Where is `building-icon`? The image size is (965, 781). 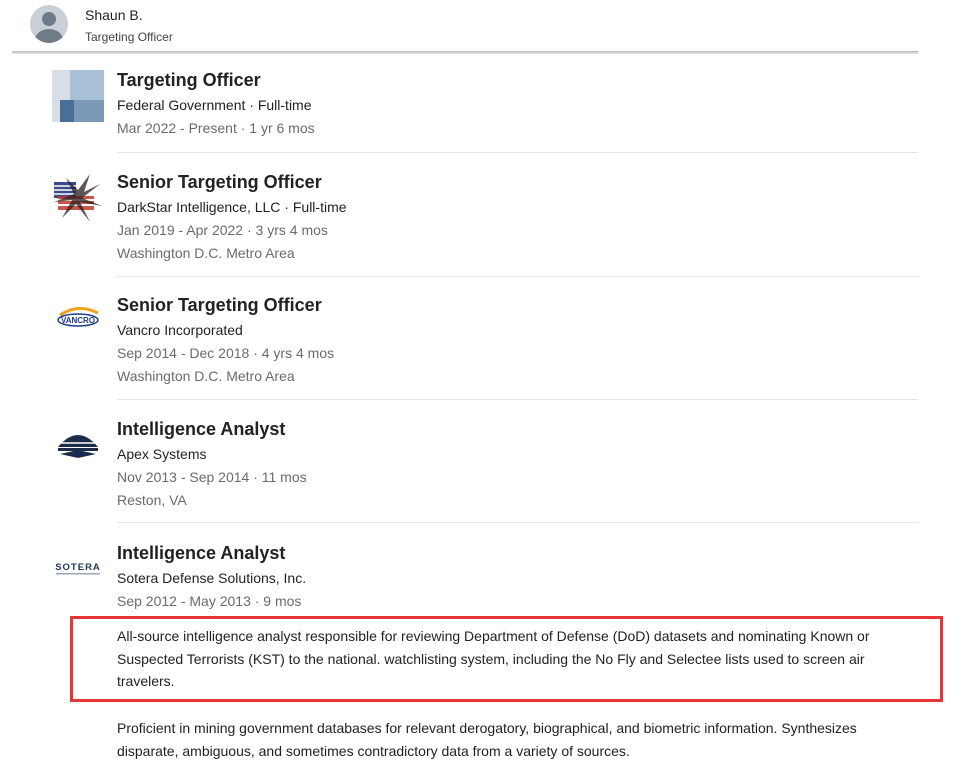 building-icon is located at coordinates (78, 96).